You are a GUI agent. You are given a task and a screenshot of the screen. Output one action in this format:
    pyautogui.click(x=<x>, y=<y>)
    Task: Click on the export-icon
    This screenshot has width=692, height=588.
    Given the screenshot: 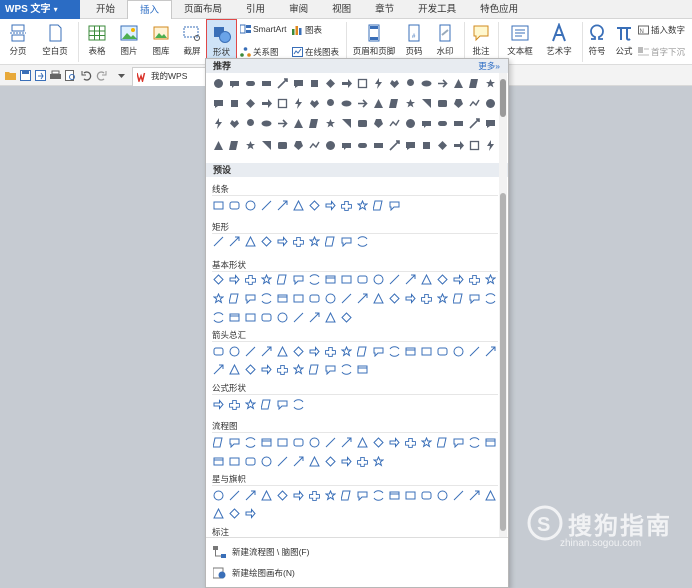 What is the action you would take?
    pyautogui.click(x=40, y=75)
    